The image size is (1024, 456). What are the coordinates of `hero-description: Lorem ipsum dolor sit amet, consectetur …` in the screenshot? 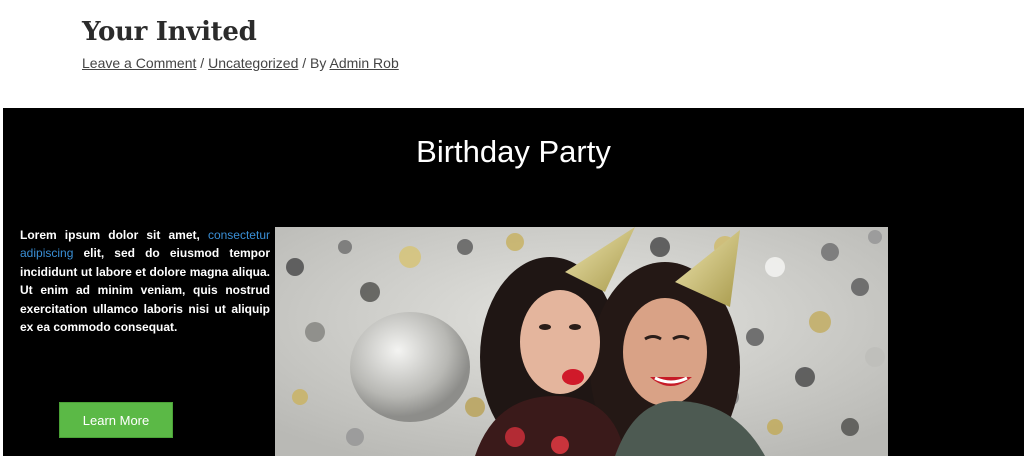 It's located at (145, 281).